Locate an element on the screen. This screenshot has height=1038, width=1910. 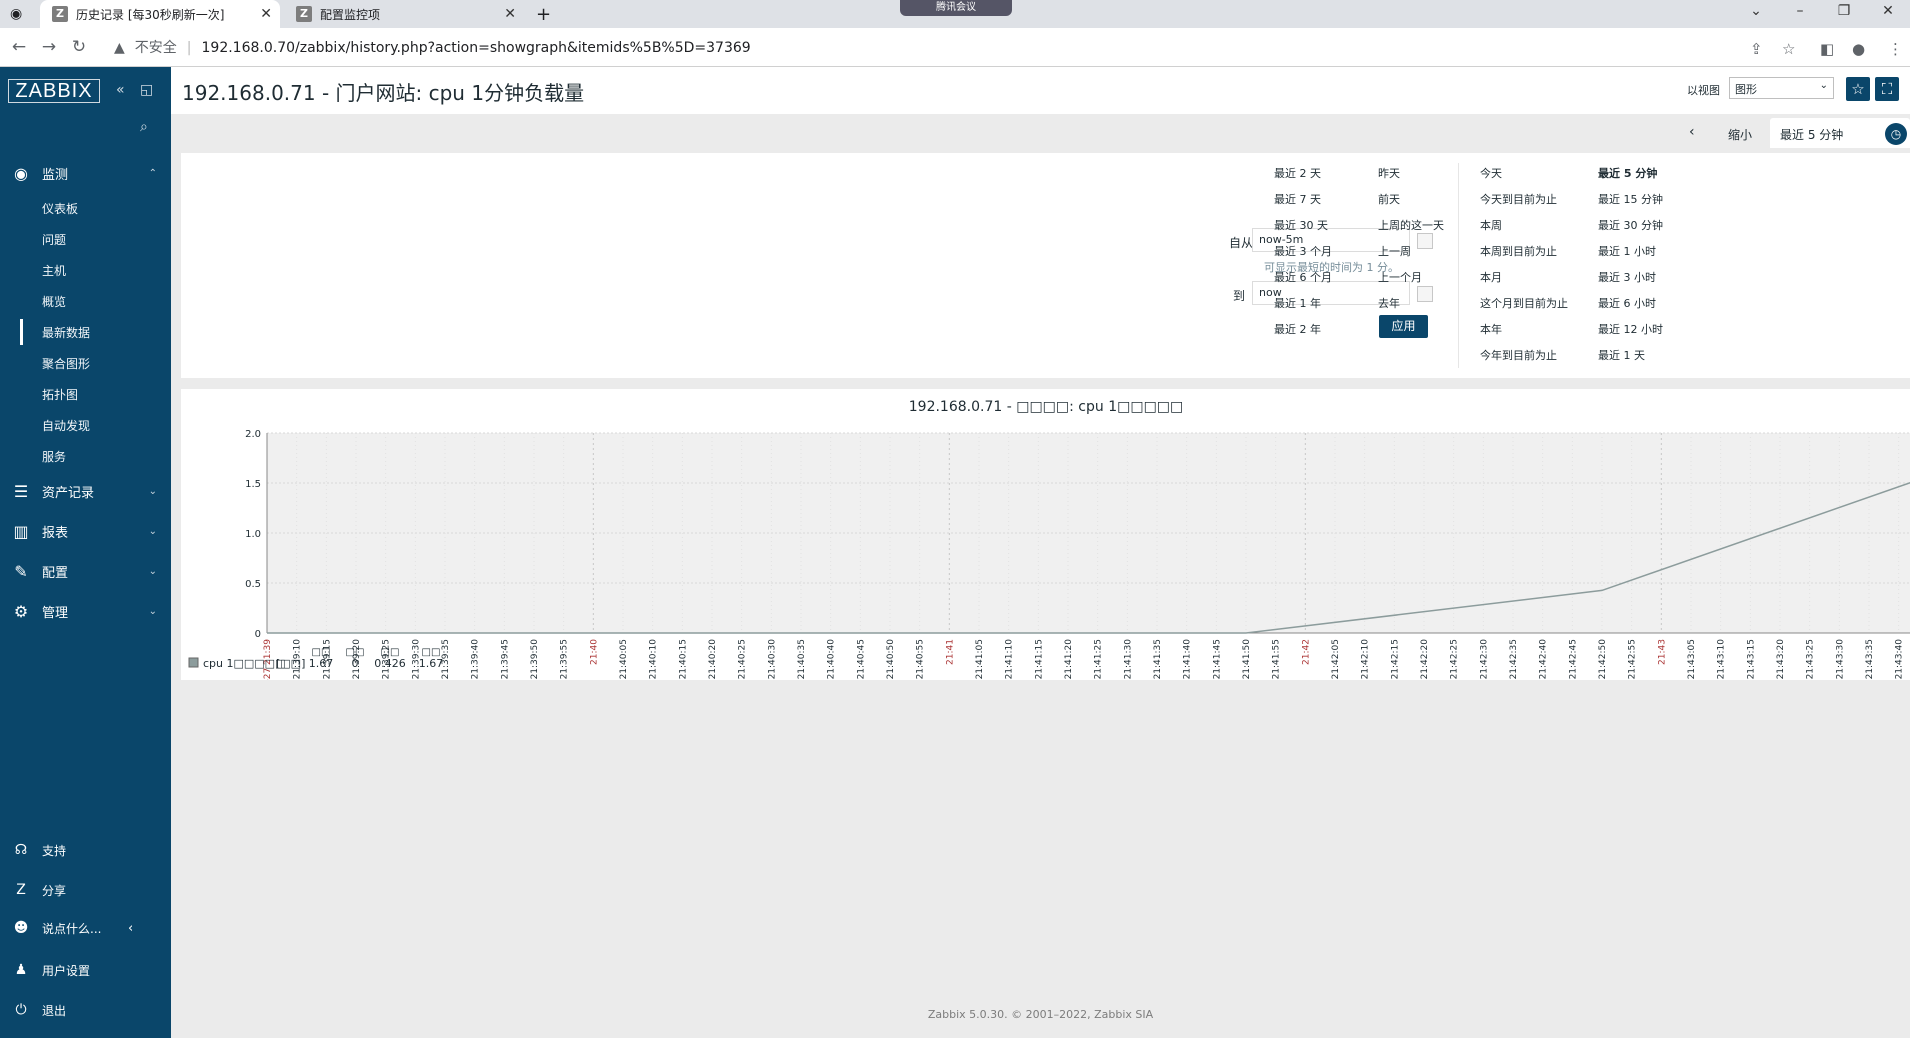
forward-icon: → is located at coordinates (49, 47).